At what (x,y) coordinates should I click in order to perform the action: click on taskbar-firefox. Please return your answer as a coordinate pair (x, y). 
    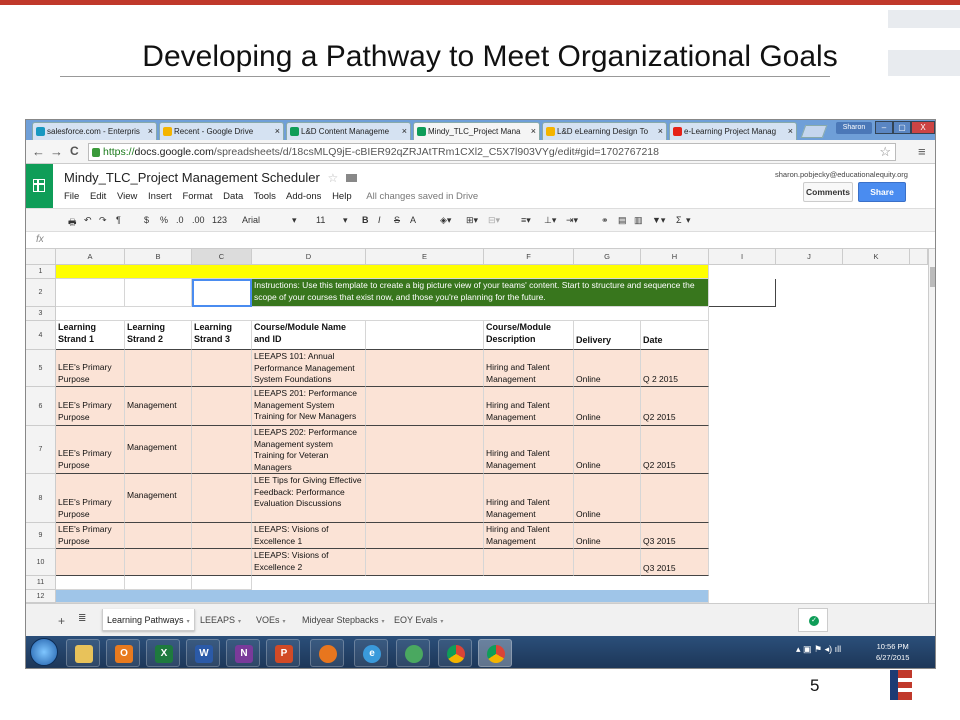
    Looking at the image, I should click on (327, 653).